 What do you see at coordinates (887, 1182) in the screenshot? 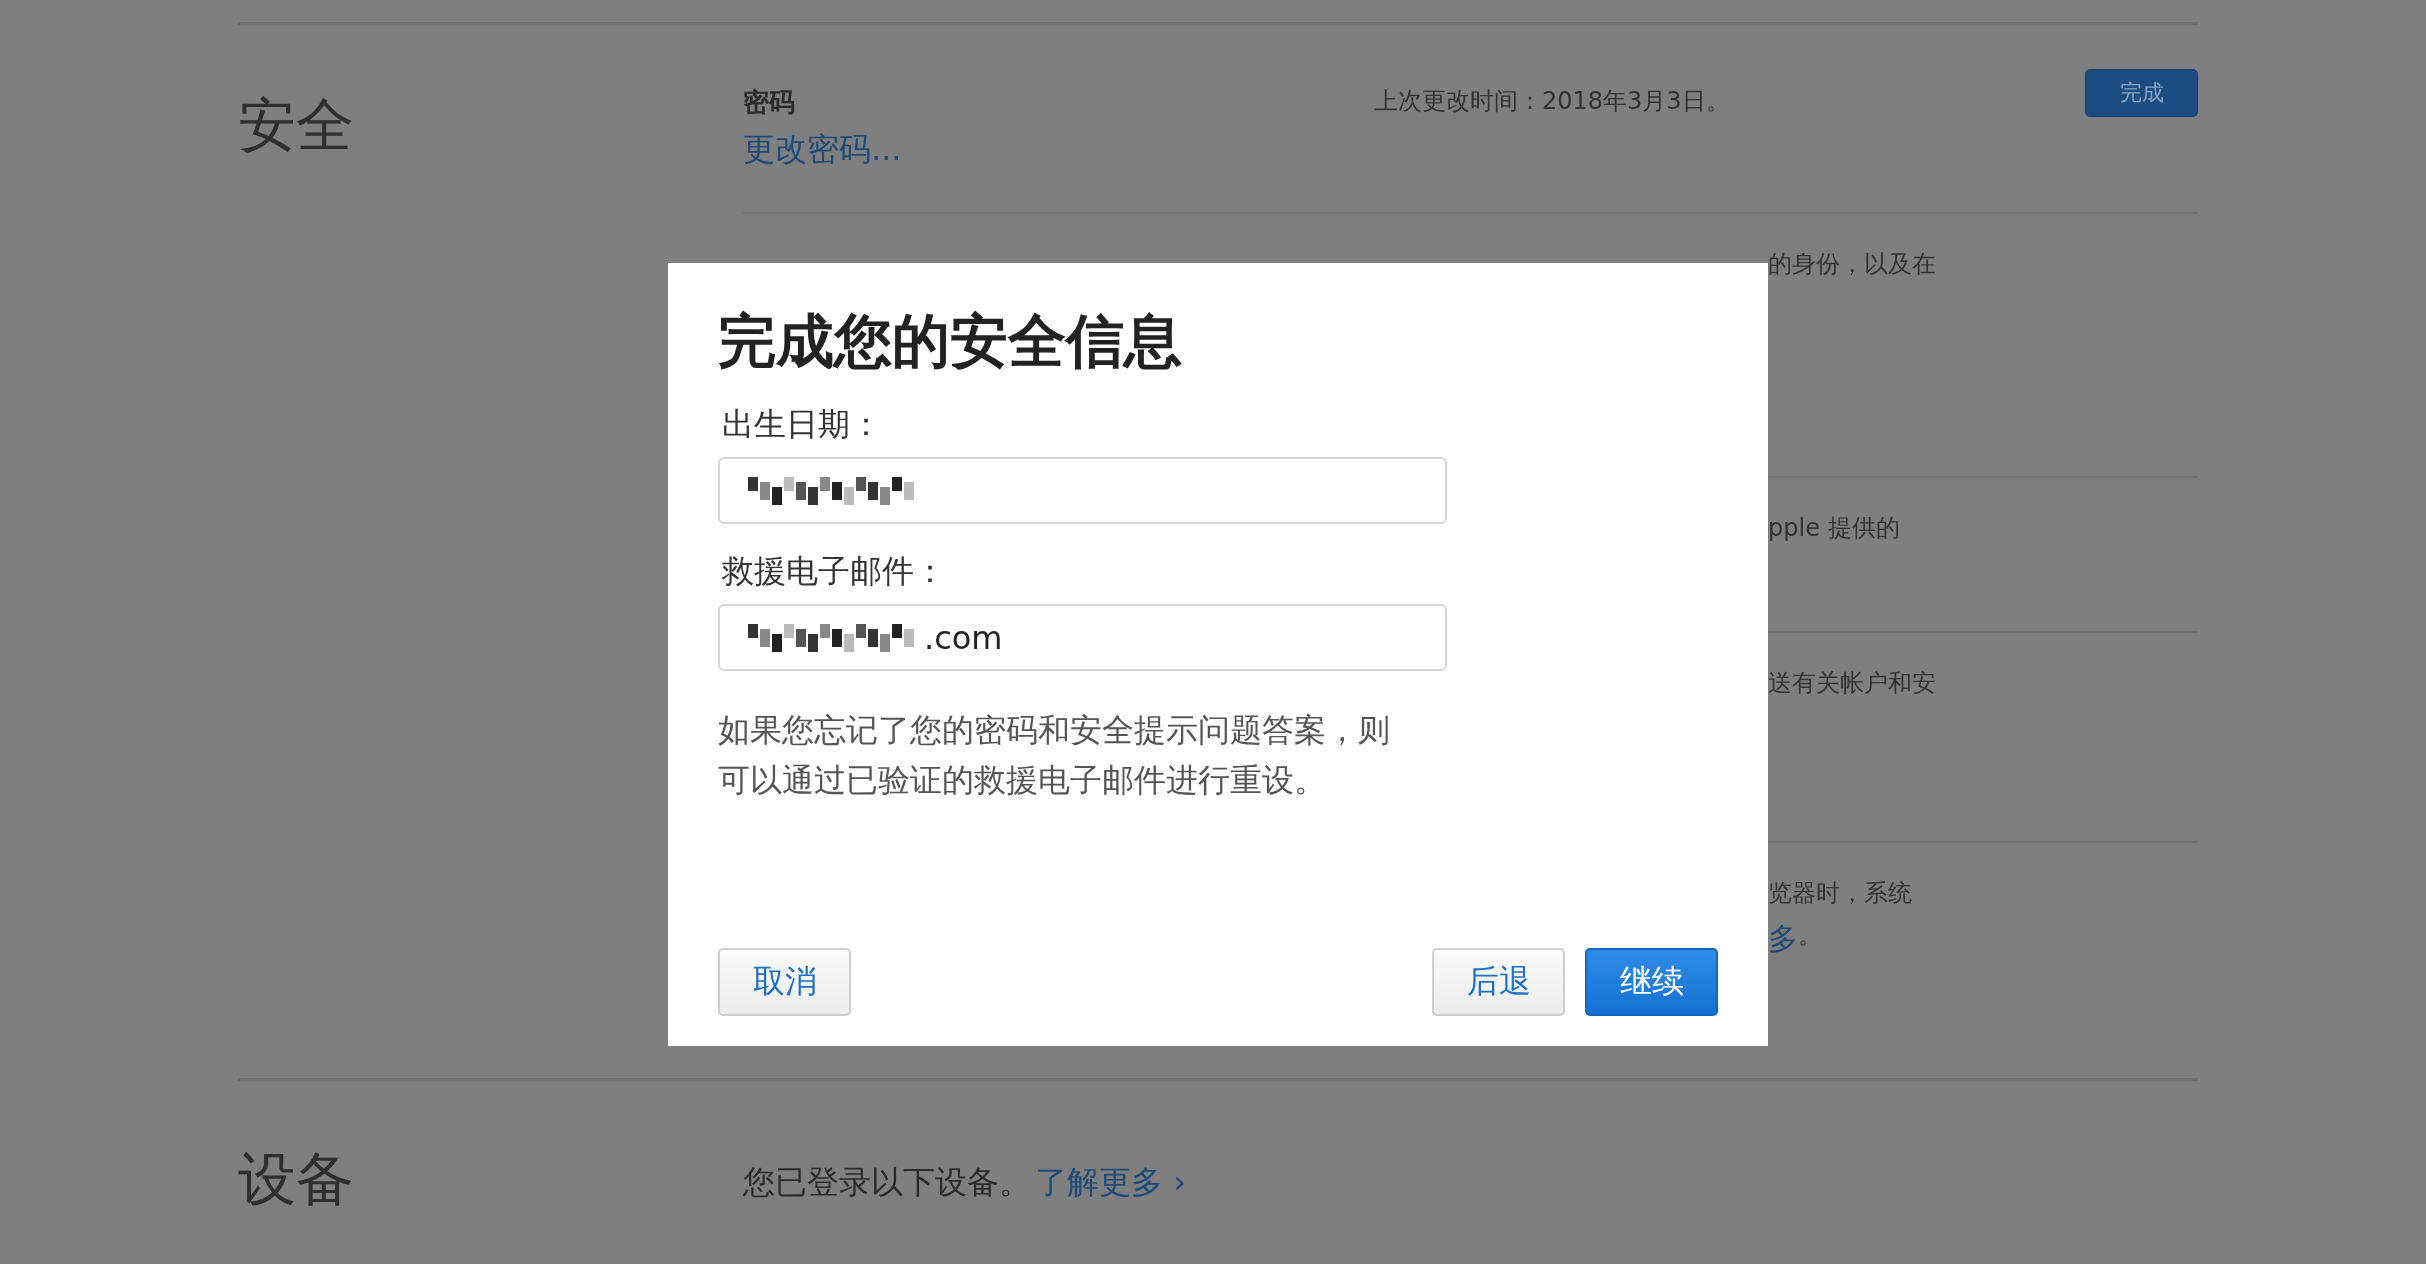
I see `devices-intro-text: 您已登录以下设备。` at bounding box center [887, 1182].